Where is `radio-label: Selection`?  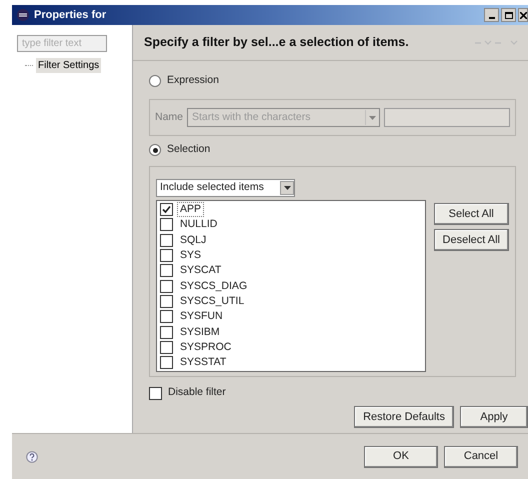
radio-label: Selection is located at coordinates (188, 150).